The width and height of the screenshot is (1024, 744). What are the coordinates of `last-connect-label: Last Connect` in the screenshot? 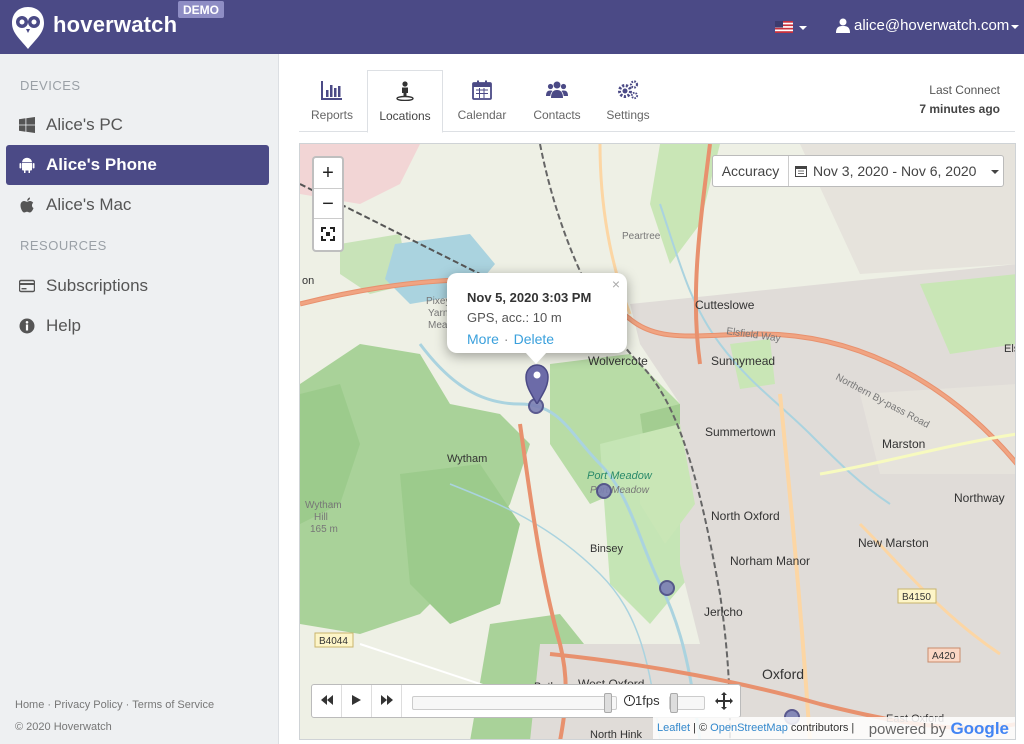 It's located at (964, 90).